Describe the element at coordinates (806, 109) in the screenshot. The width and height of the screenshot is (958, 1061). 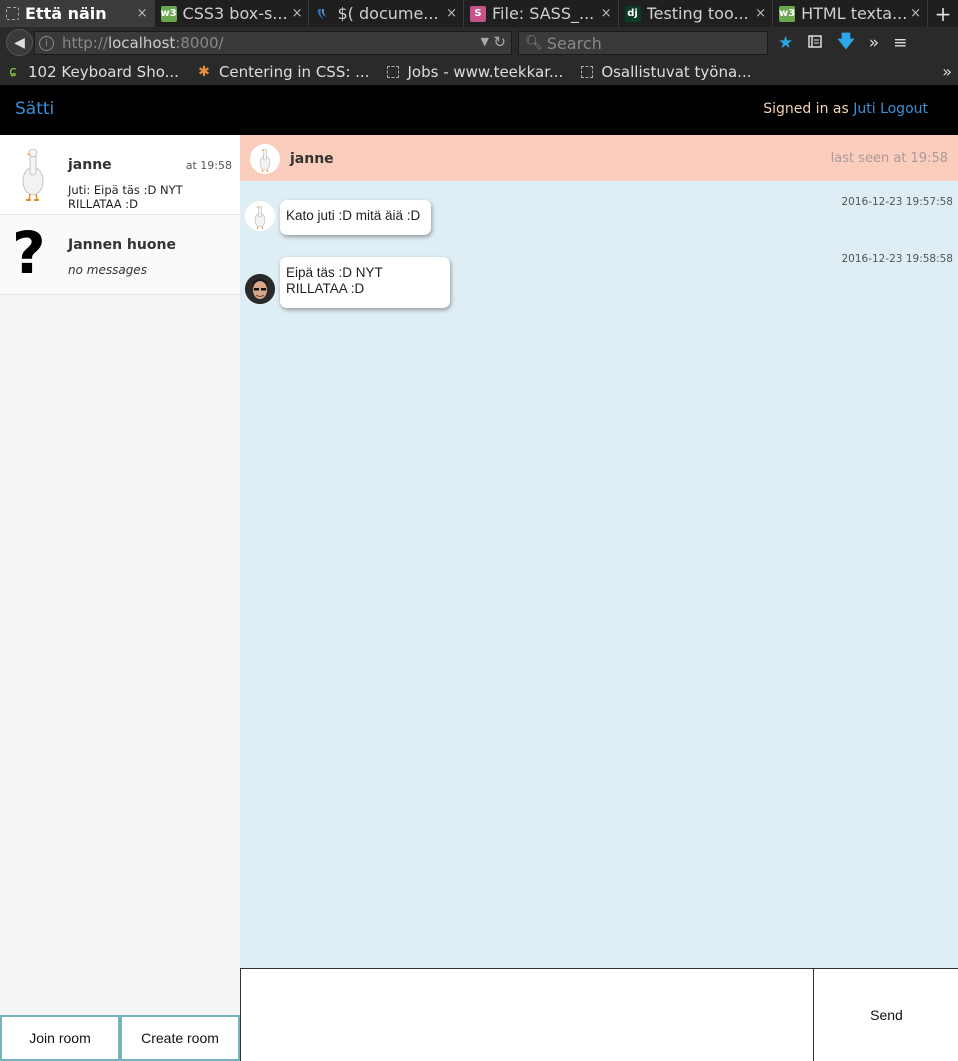
I see `signed-in-label: Signed in as` at that location.